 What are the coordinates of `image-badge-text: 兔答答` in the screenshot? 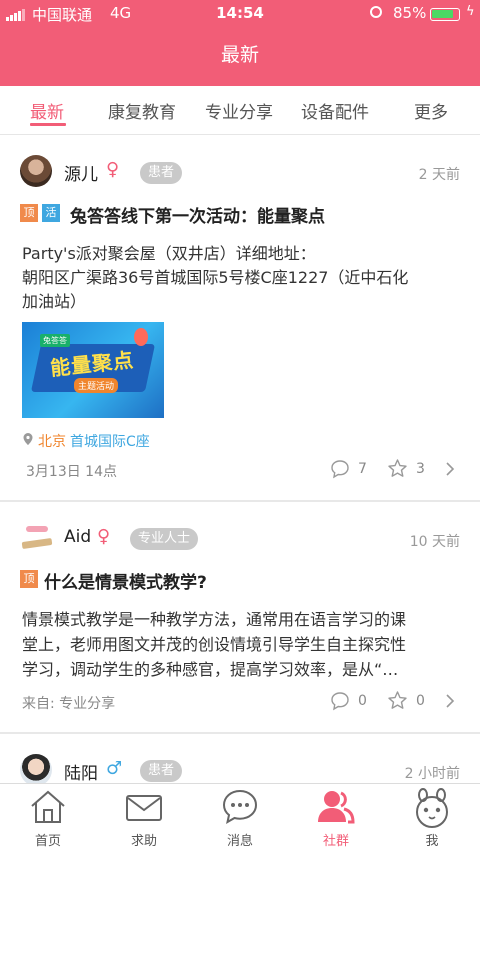 It's located at (55, 340).